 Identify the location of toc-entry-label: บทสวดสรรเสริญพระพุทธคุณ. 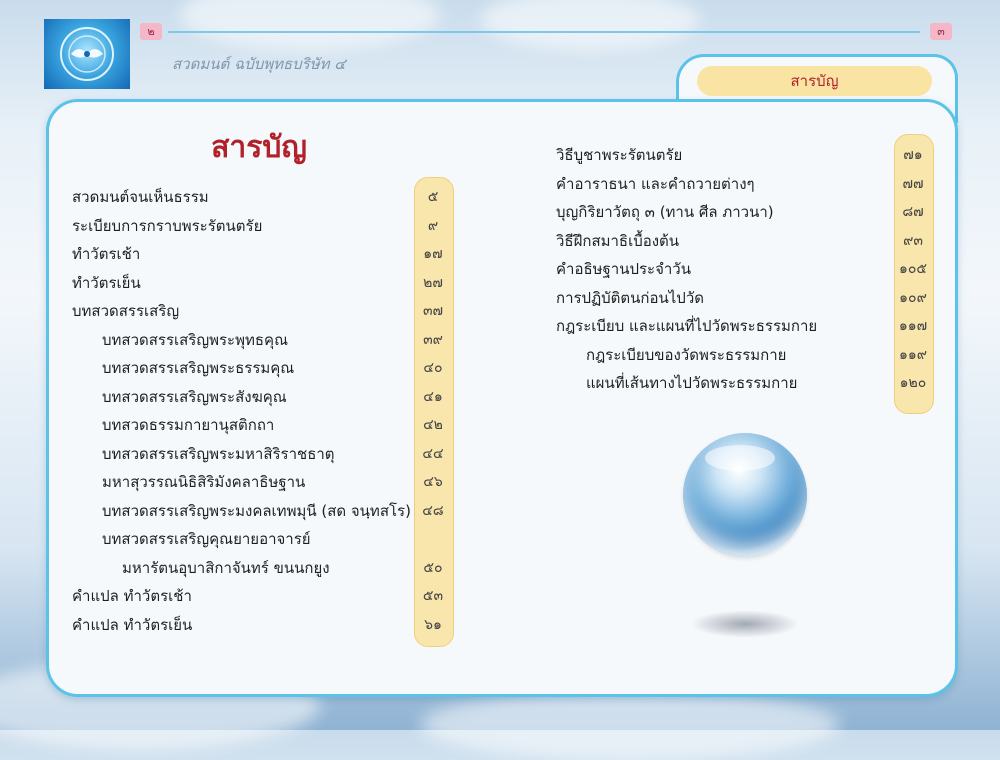
(195, 339).